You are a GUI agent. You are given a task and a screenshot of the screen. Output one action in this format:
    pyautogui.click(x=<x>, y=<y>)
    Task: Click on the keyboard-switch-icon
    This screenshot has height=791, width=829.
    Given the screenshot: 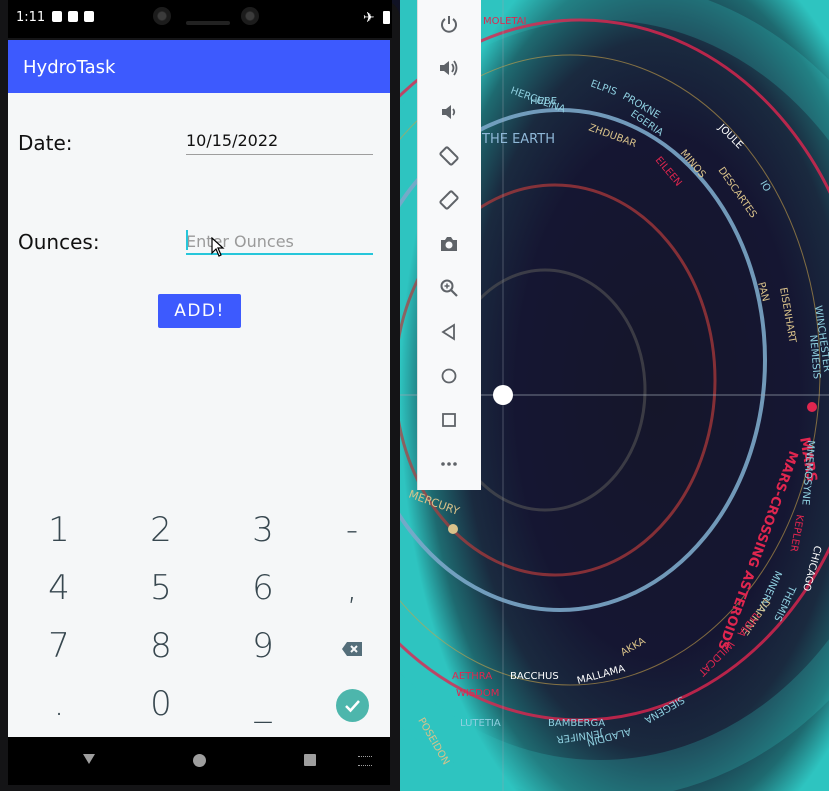 What is the action you would take?
    pyautogui.click(x=365, y=761)
    